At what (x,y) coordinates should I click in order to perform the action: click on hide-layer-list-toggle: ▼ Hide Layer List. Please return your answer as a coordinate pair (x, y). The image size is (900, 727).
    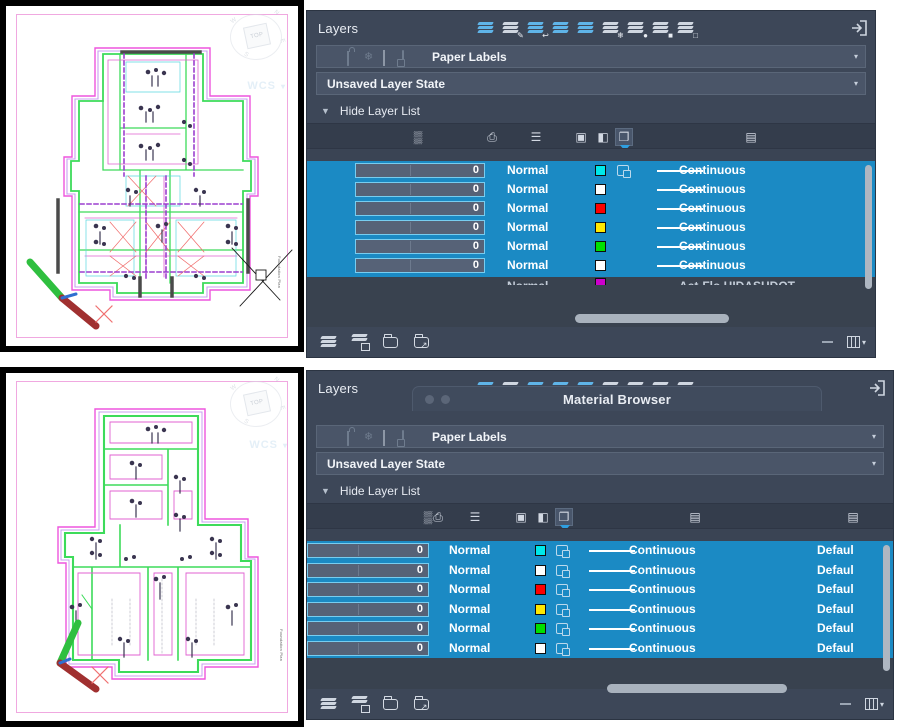
    Looking at the image, I should click on (607, 491).